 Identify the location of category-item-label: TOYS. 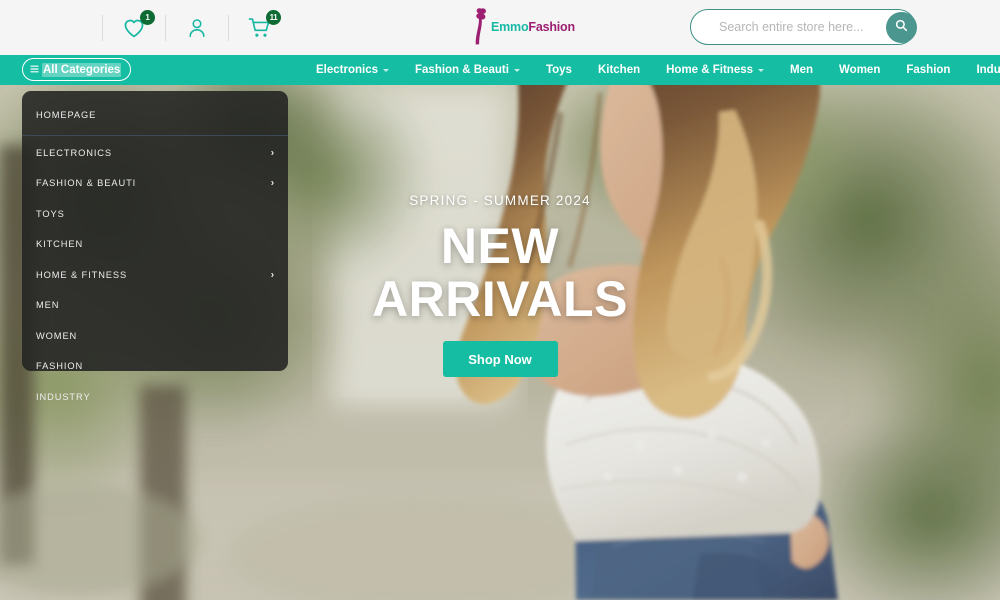
(50, 213).